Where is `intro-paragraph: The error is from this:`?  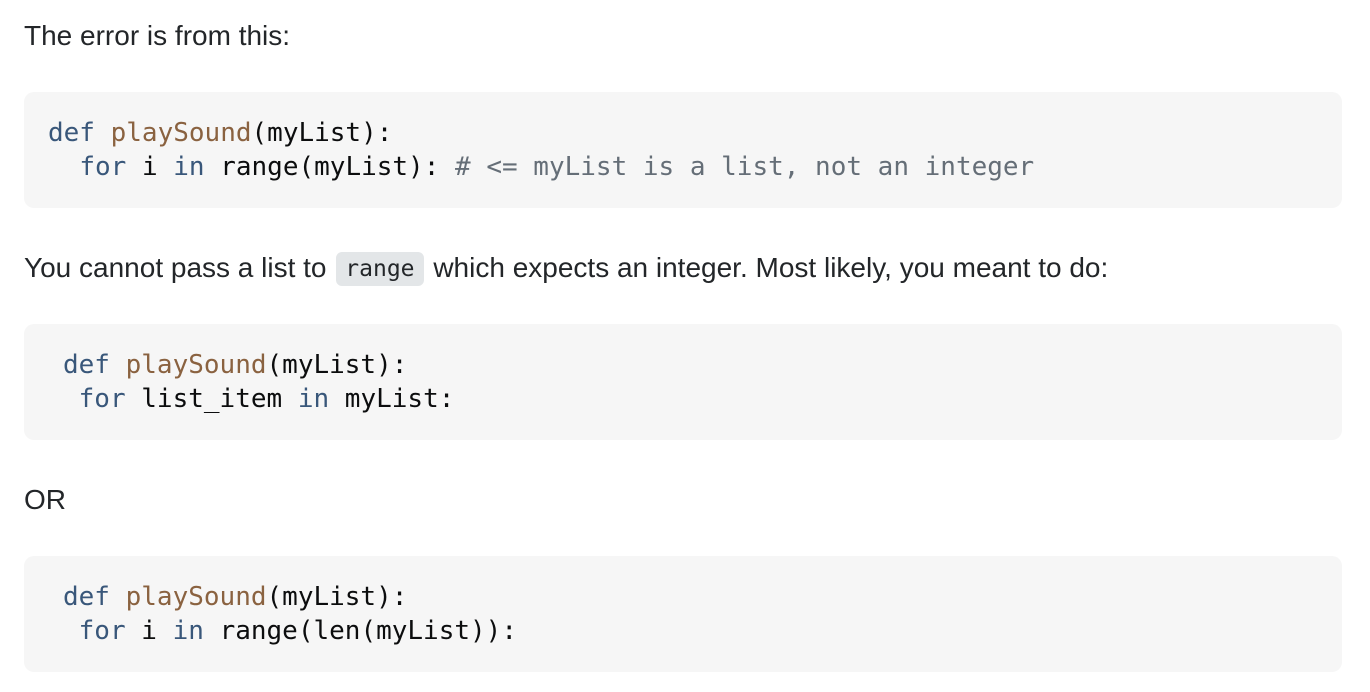 intro-paragraph: The error is from this: is located at coordinates (157, 35).